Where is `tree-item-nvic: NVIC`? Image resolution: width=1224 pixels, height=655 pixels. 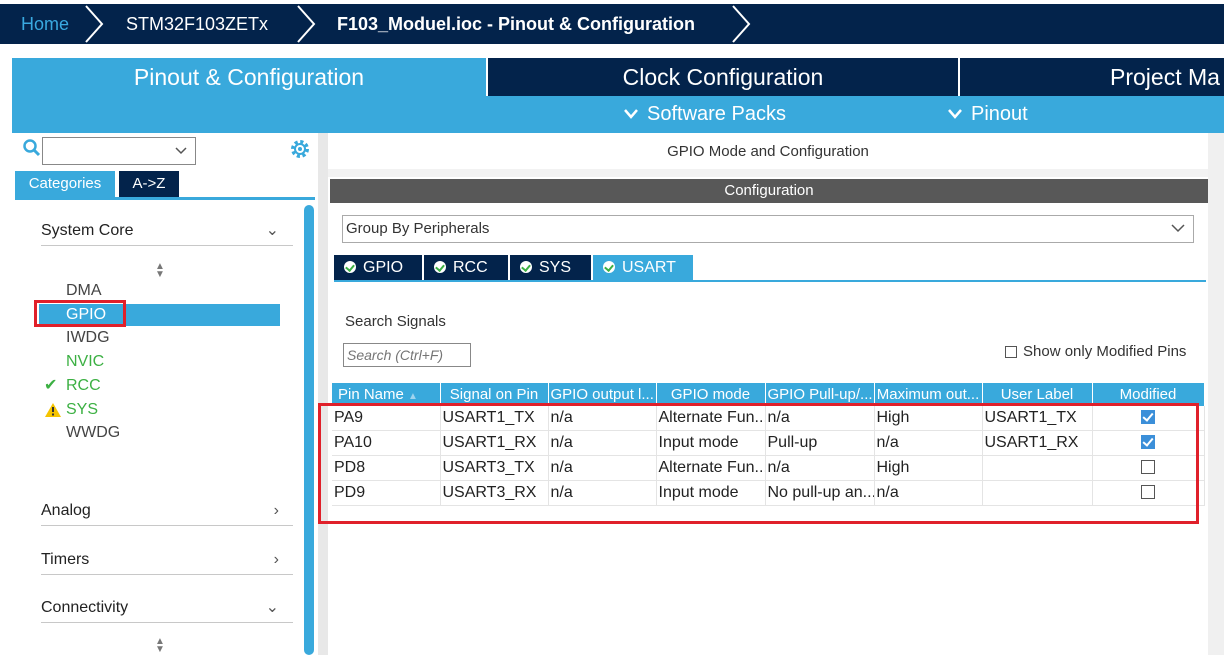 tree-item-nvic: NVIC is located at coordinates (85, 362).